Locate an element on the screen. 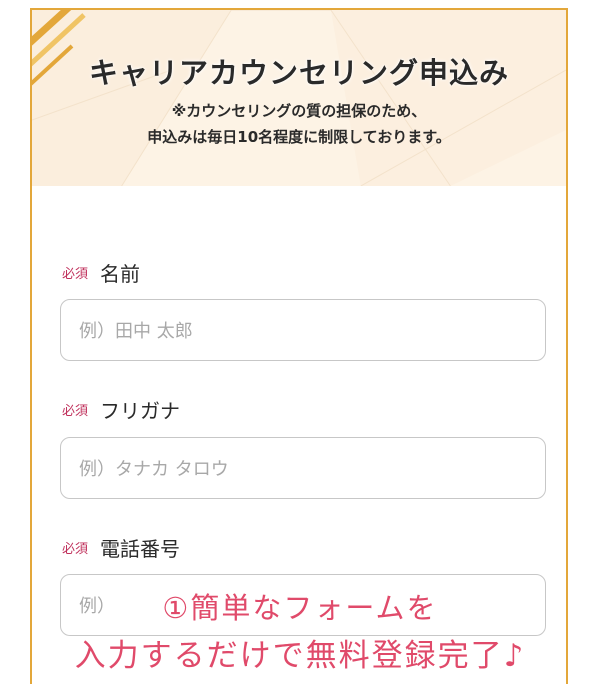 The width and height of the screenshot is (600, 684). furigana-input: 例）タナカ タロウ is located at coordinates (303, 468).